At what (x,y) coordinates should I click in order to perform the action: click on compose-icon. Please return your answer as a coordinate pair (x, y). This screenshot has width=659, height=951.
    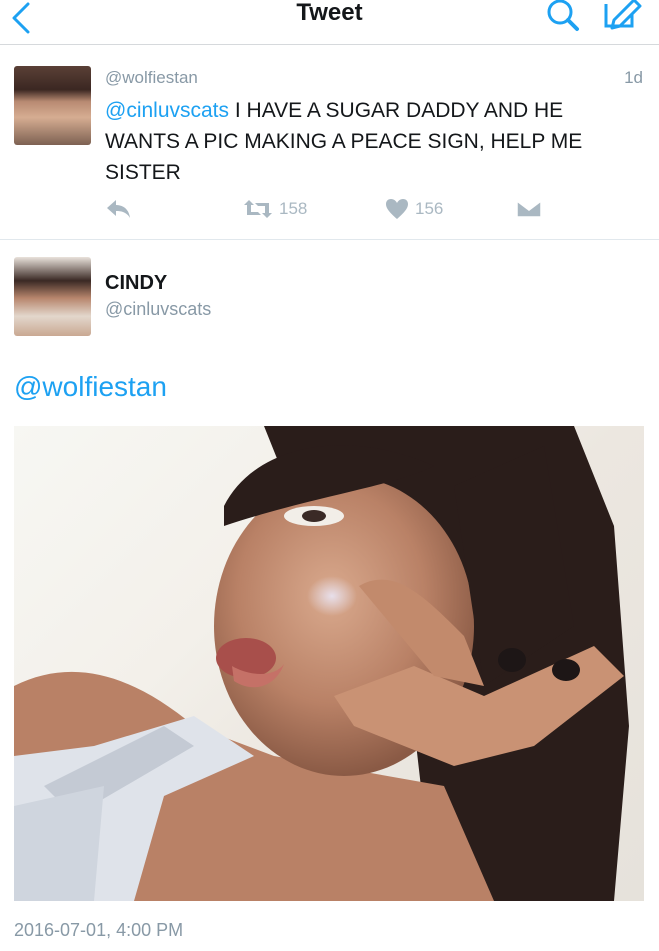
    Looking at the image, I should click on (623, 15).